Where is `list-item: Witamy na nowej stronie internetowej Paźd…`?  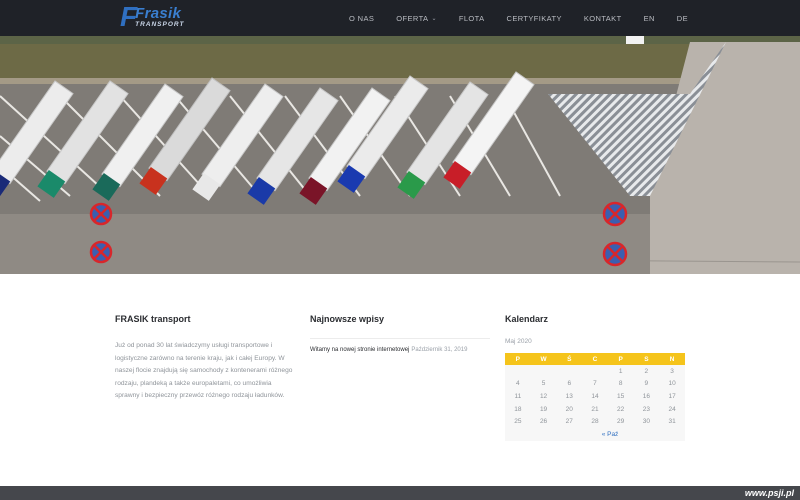 list-item: Witamy na nowej stronie internetowej Paźd… is located at coordinates (400, 346).